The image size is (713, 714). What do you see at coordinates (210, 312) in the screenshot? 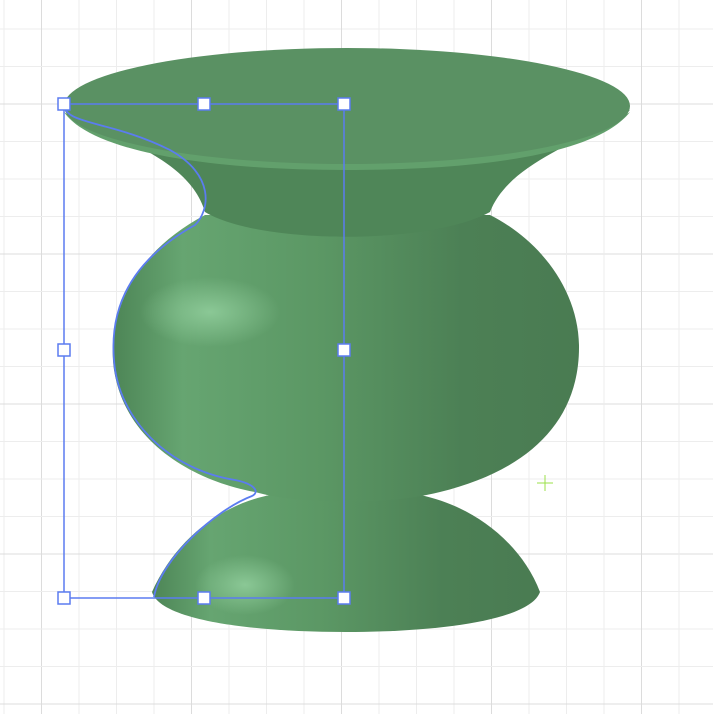
I see `body-highlight` at bounding box center [210, 312].